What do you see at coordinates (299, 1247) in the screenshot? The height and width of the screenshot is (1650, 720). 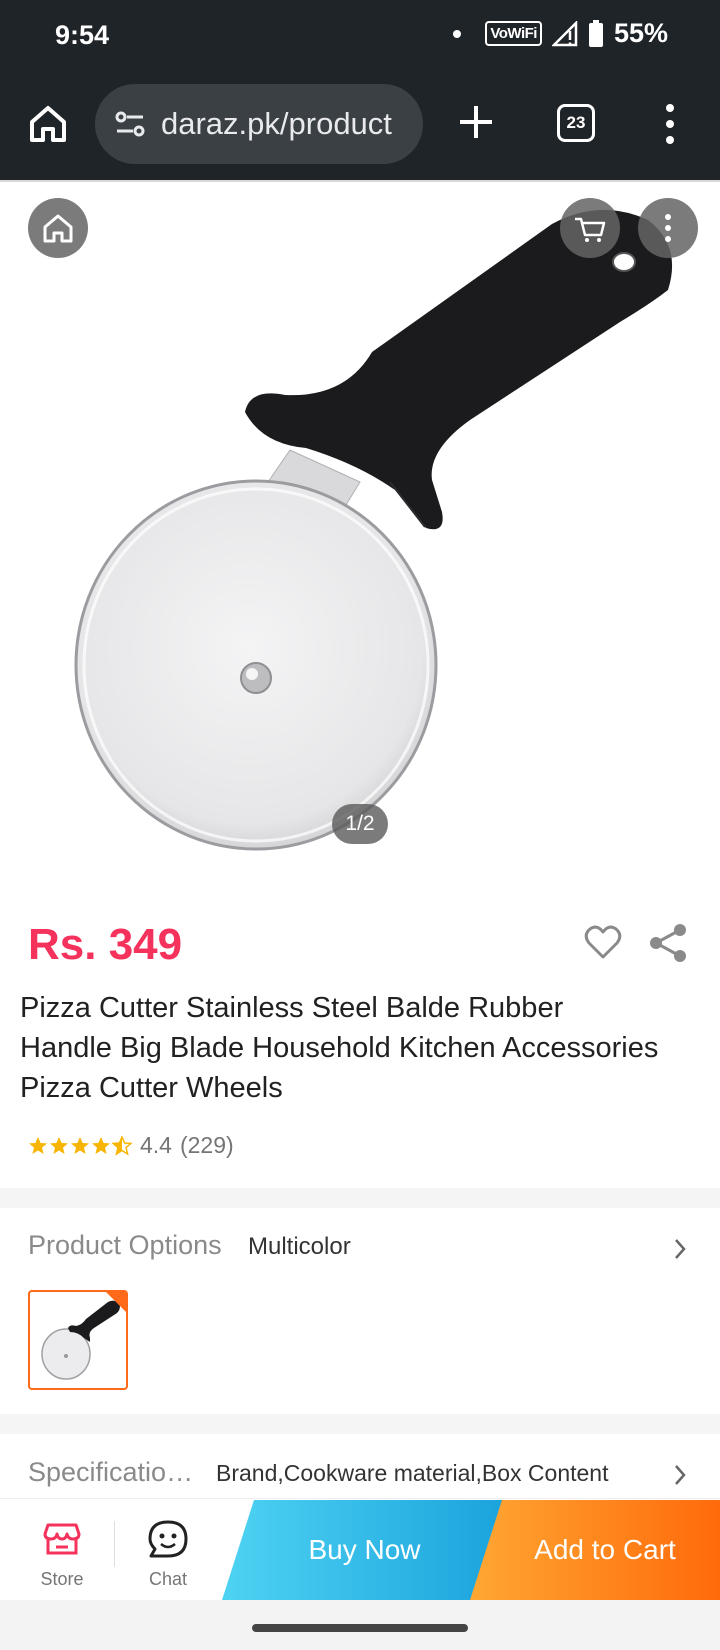 I see `product-options-value: Multicolor` at bounding box center [299, 1247].